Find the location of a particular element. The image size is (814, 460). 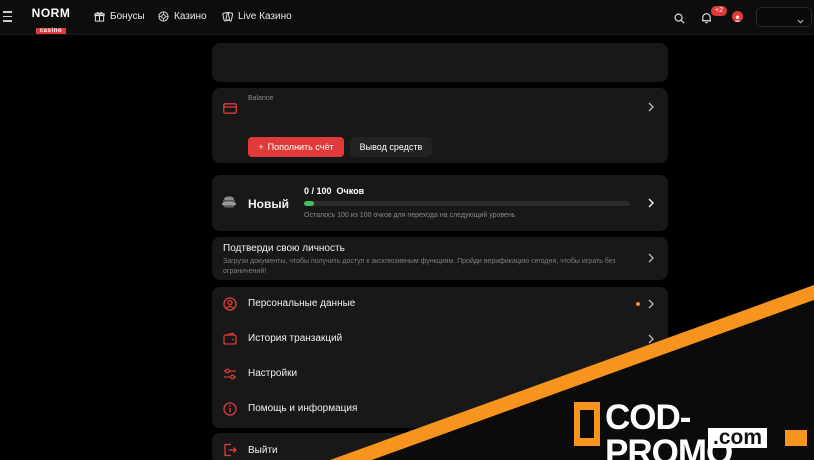

level-progress-fill is located at coordinates (309, 203).